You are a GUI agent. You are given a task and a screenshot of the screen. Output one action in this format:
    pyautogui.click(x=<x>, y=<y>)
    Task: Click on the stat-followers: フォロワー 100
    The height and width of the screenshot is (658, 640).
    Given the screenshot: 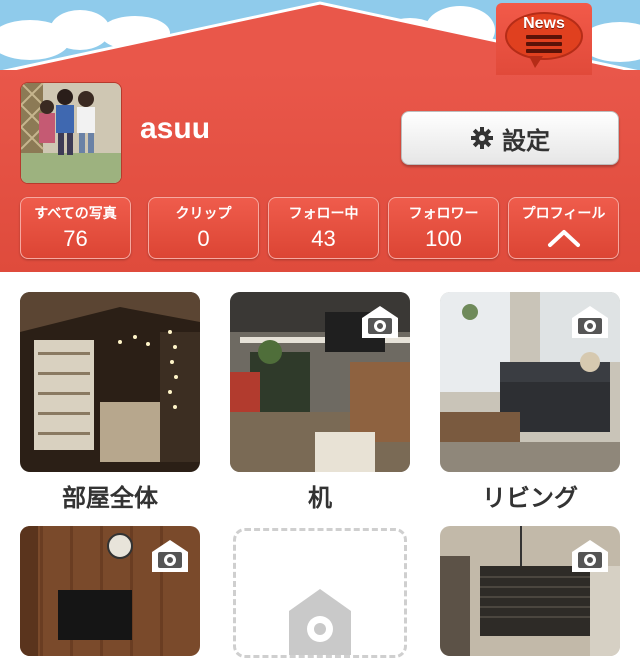 What is the action you would take?
    pyautogui.click(x=443, y=228)
    